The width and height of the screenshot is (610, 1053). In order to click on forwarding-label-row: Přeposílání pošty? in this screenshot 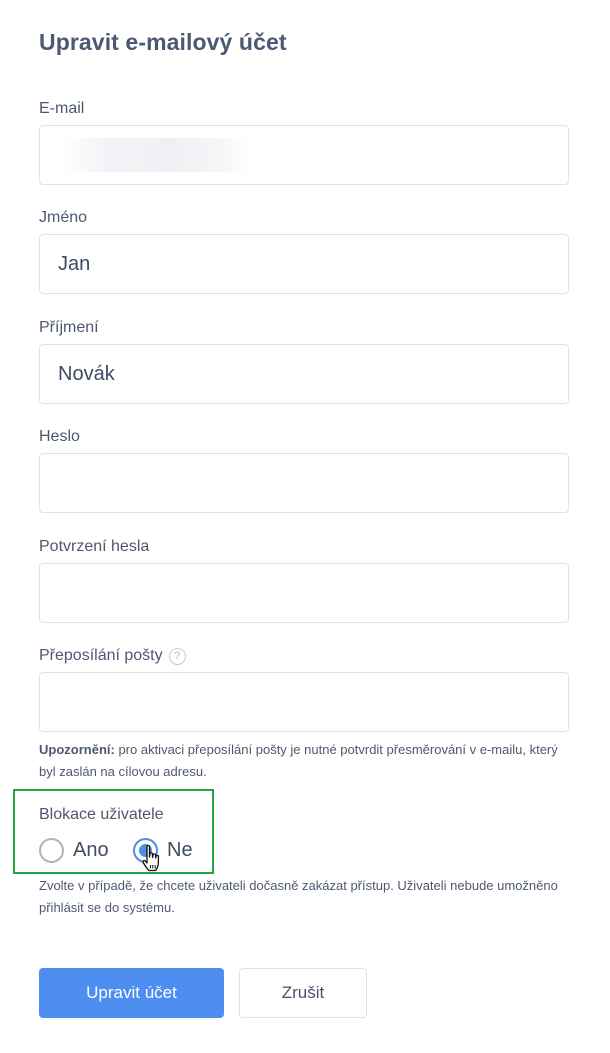, I will do `click(112, 656)`.